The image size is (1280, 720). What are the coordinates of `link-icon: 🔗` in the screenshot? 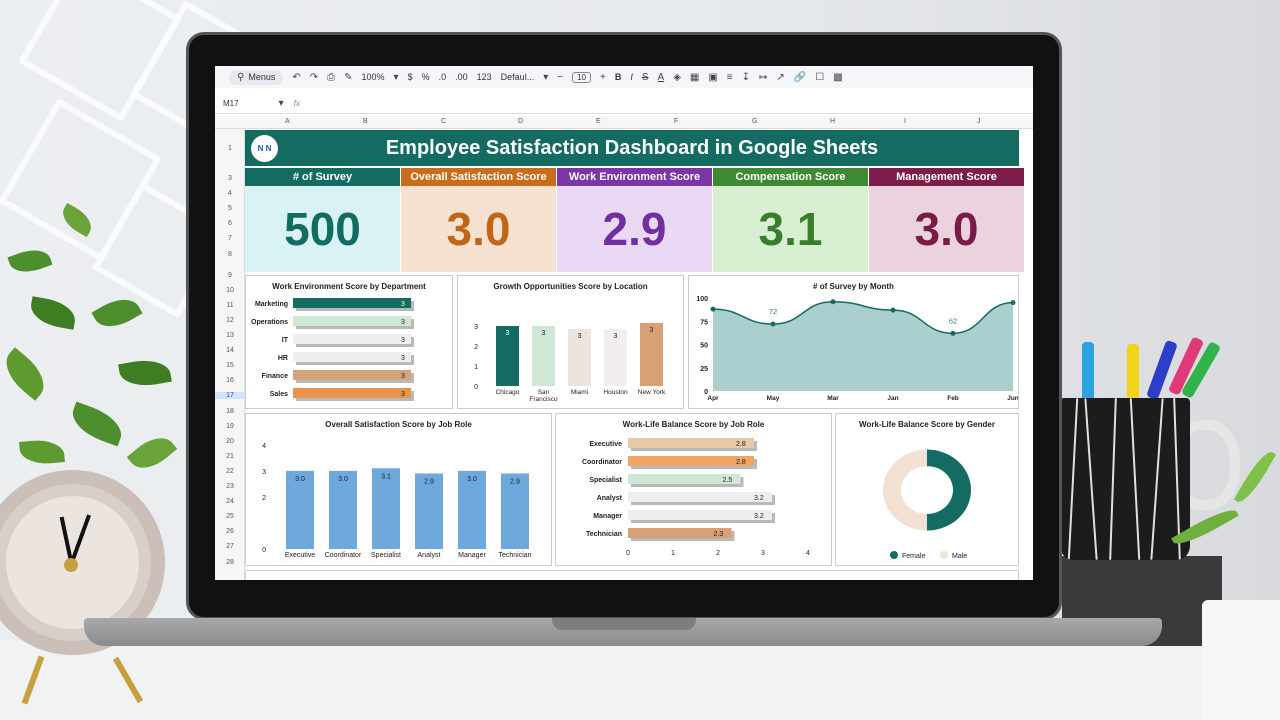 It's located at (800, 77).